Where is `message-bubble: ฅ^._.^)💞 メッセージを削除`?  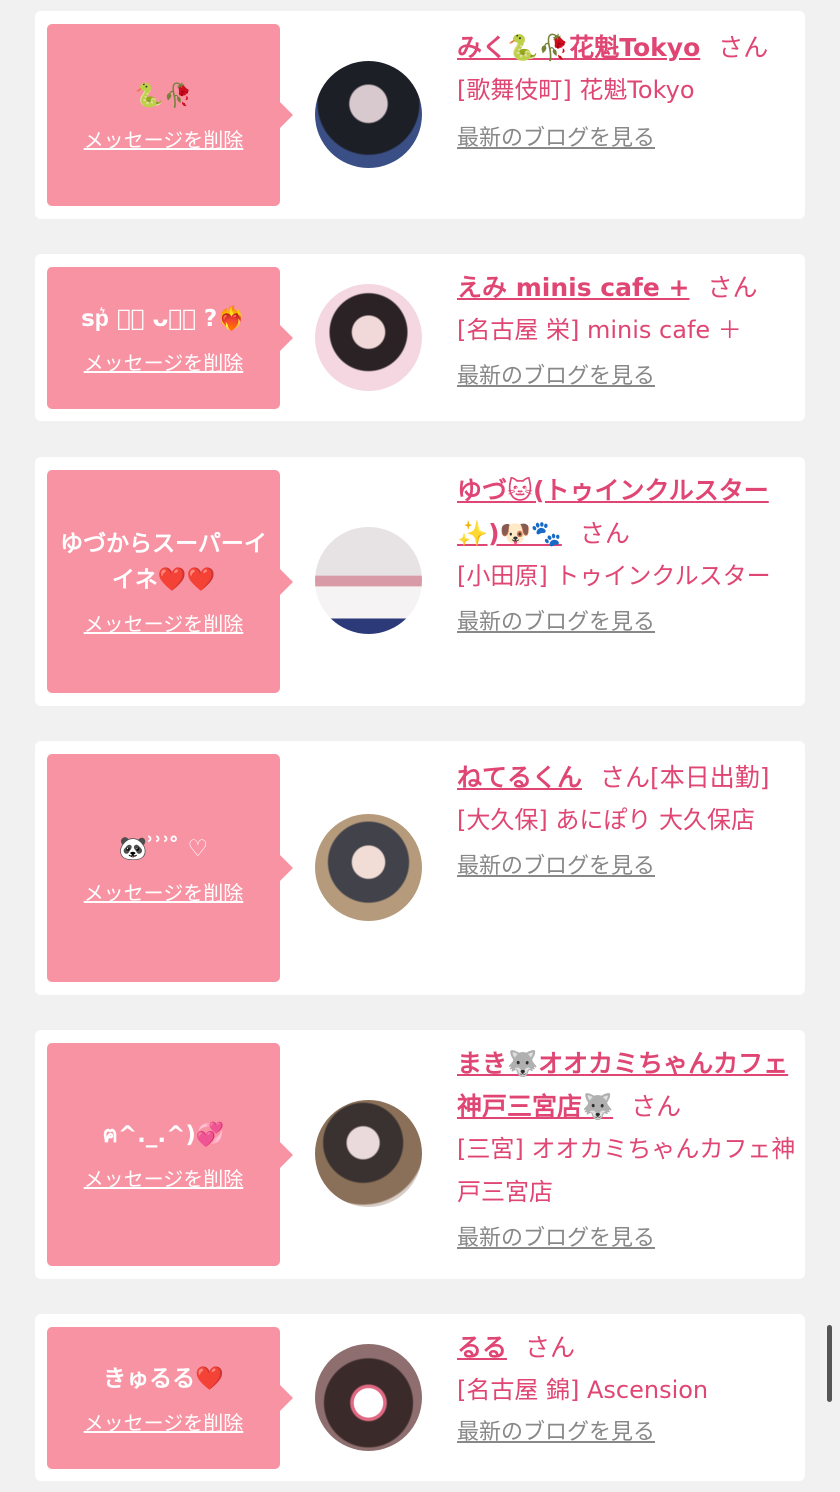 message-bubble: ฅ^._.^)💞 メッセージを削除 is located at coordinates (170, 1154).